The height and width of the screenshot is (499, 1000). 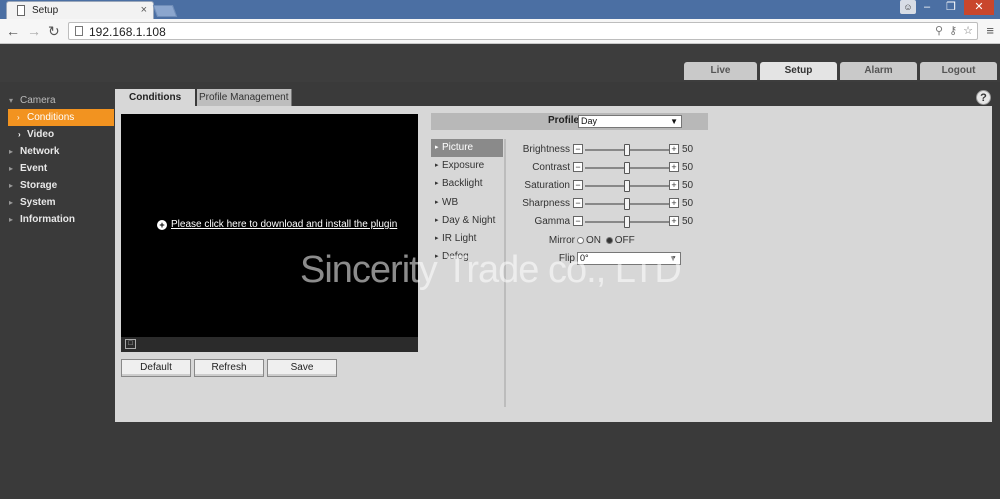 What do you see at coordinates (500, 9) in the screenshot?
I see `browser-titlebar: Setup × ☺ – ❐ ✕` at bounding box center [500, 9].